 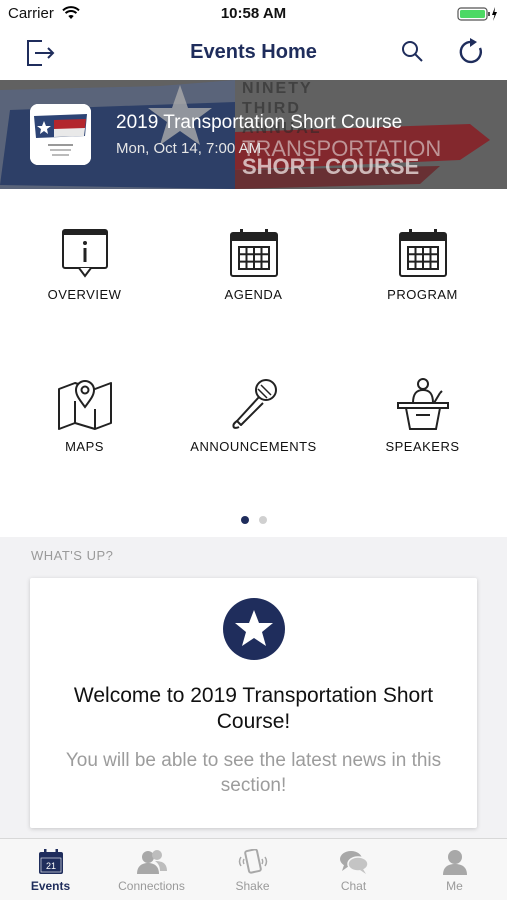 I want to click on navigation-bar: Events Home, so click(x=253, y=54).